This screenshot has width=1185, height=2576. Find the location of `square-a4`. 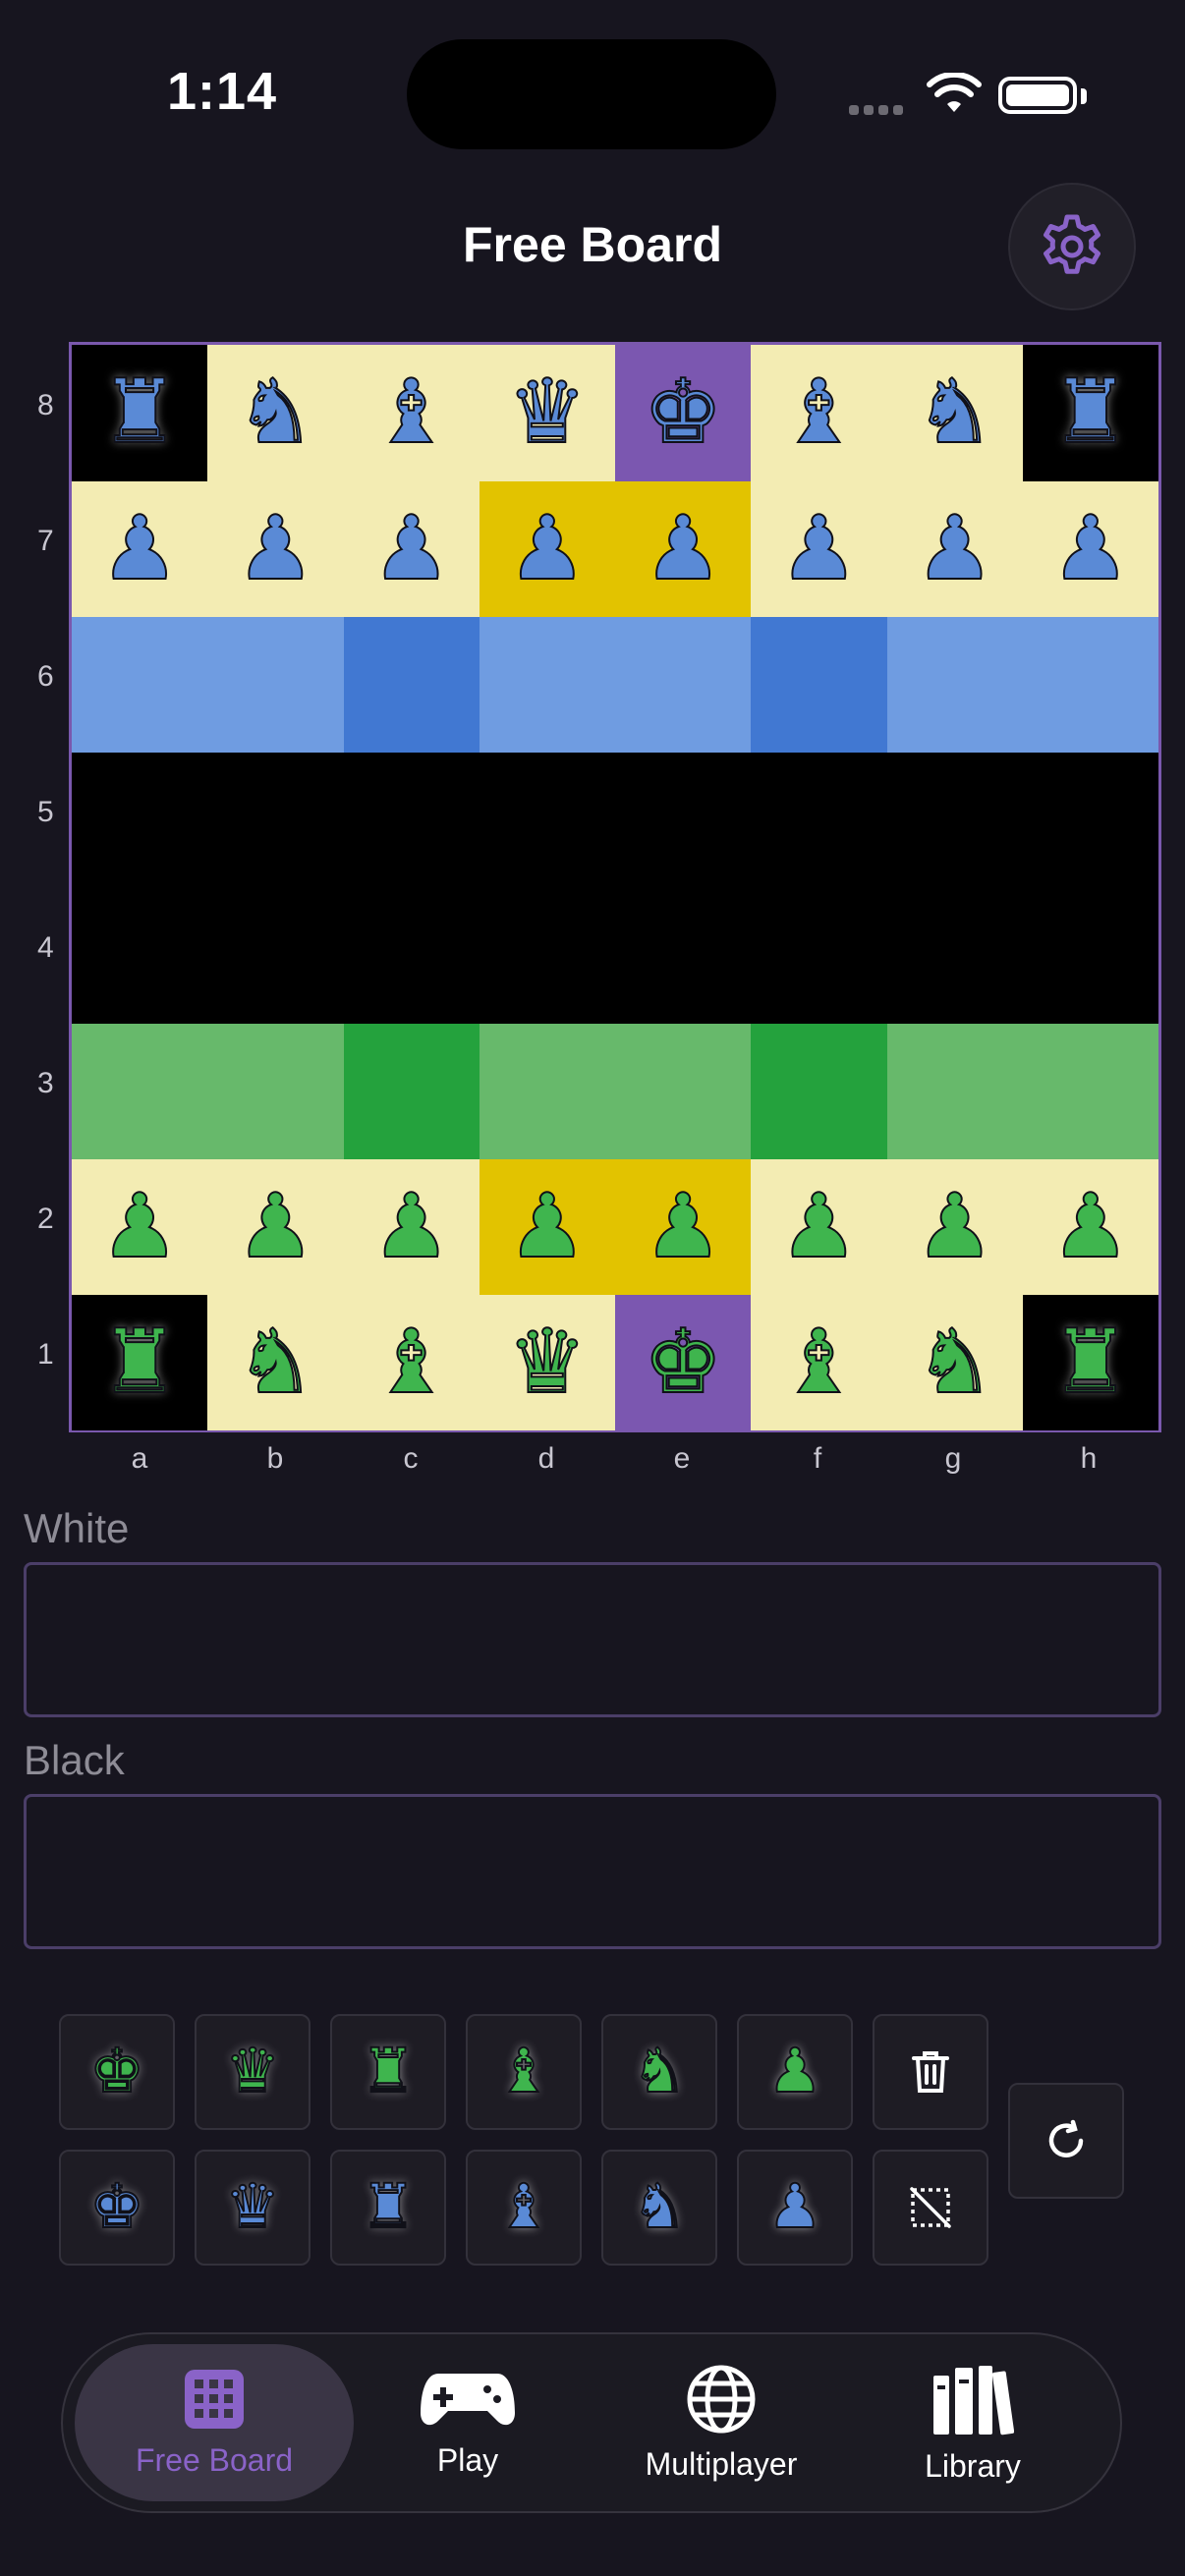

square-a4 is located at coordinates (140, 955).